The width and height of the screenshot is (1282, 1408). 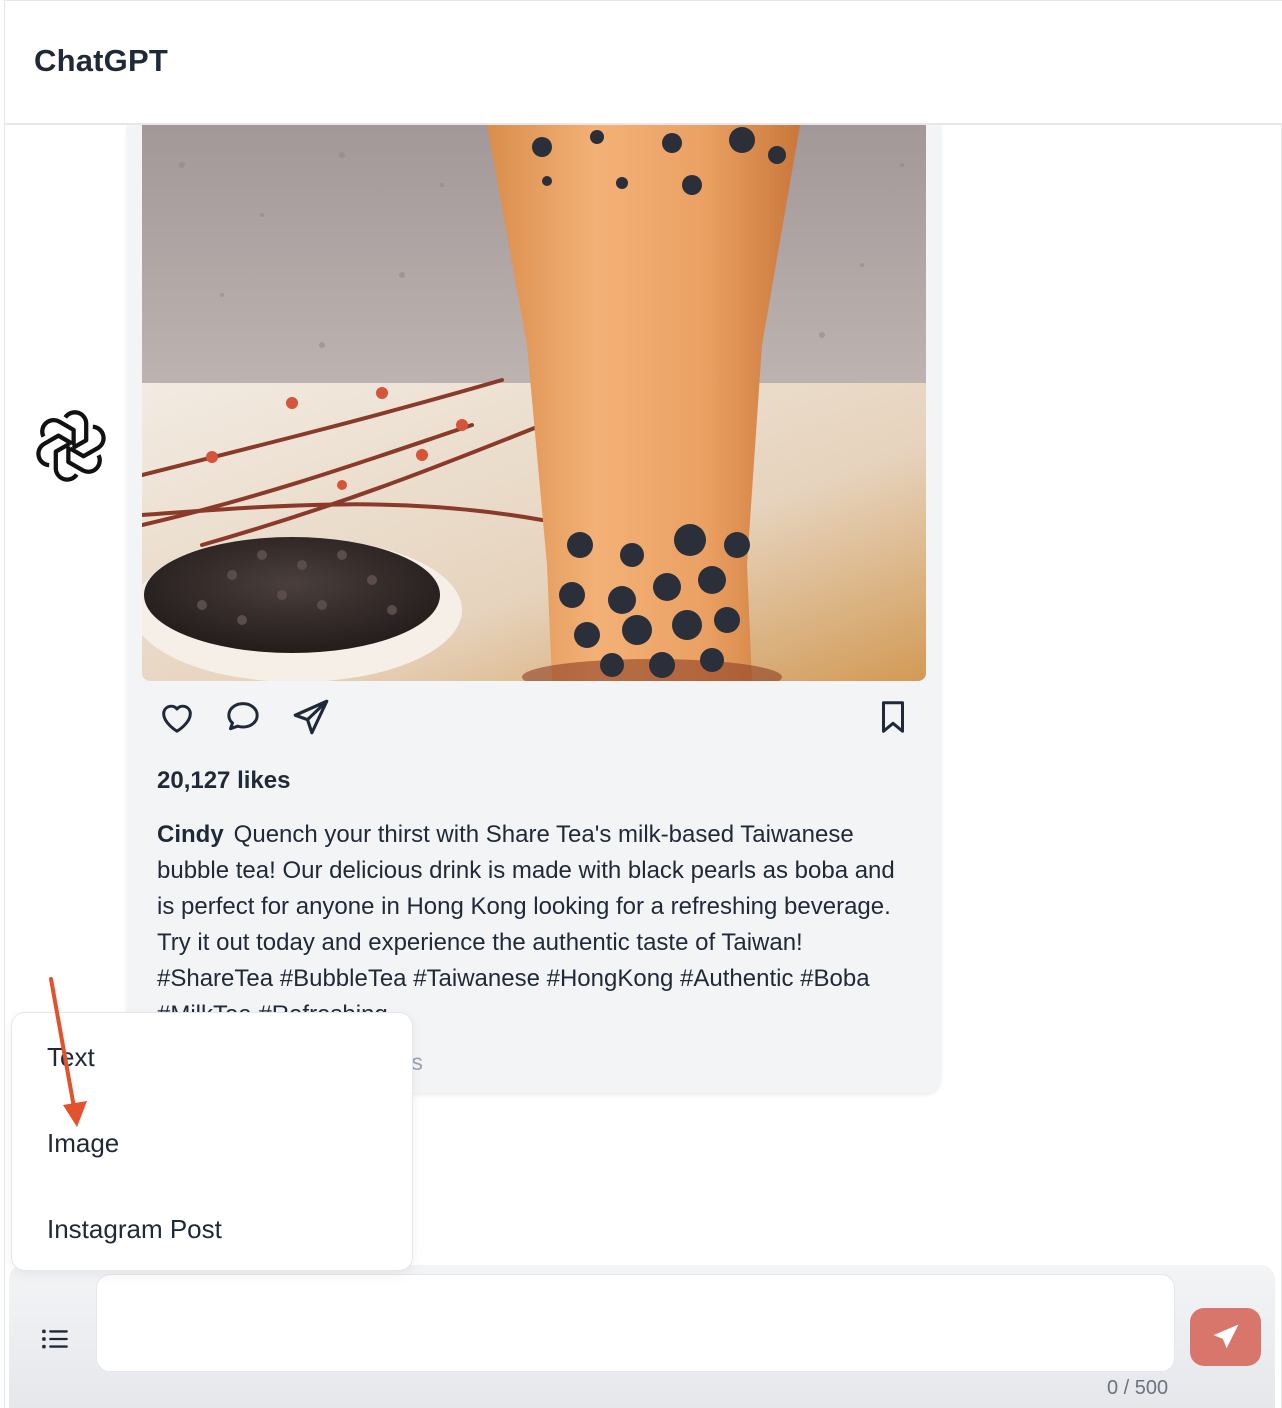 I want to click on heart-icon, so click(x=177, y=717).